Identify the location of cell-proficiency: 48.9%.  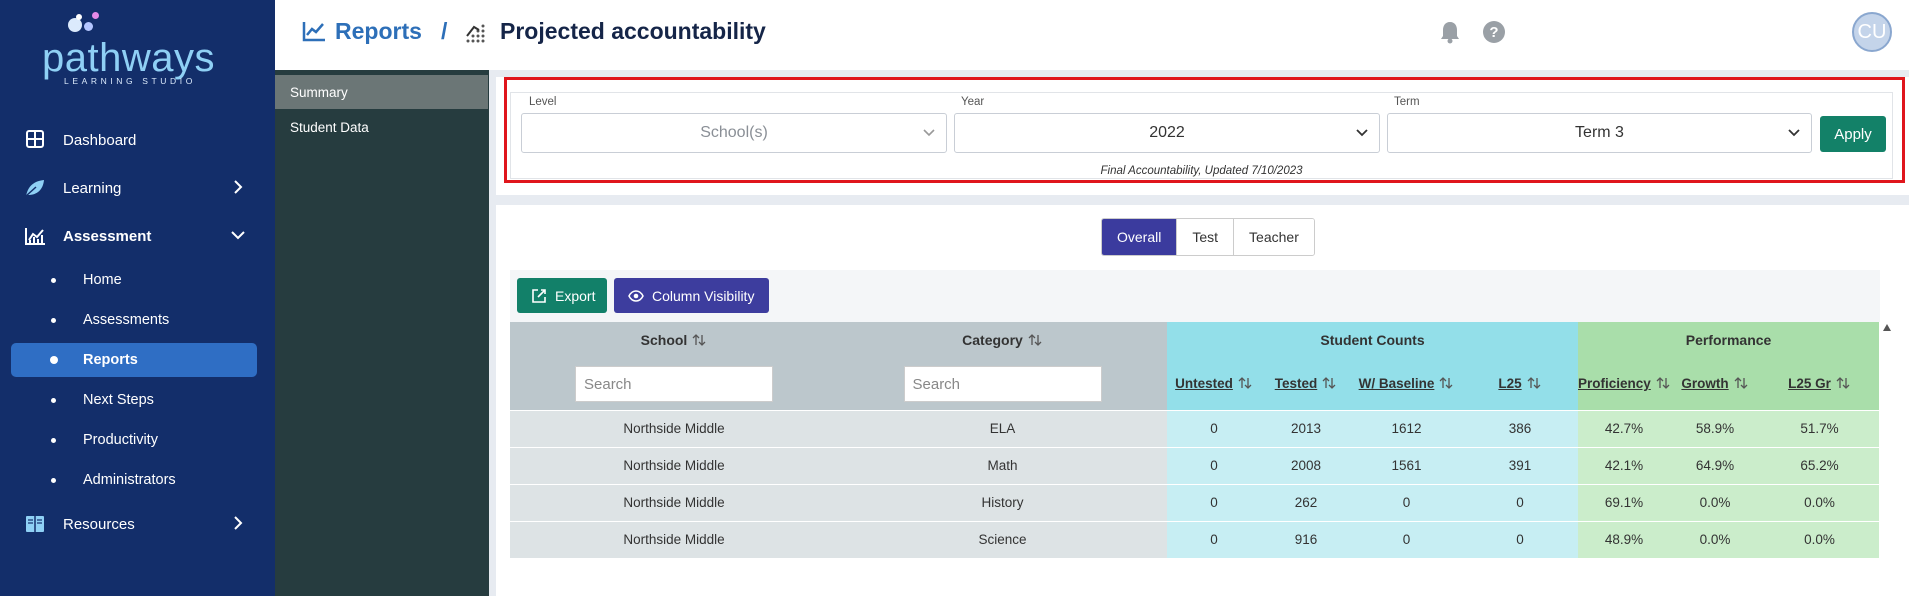
(1624, 539).